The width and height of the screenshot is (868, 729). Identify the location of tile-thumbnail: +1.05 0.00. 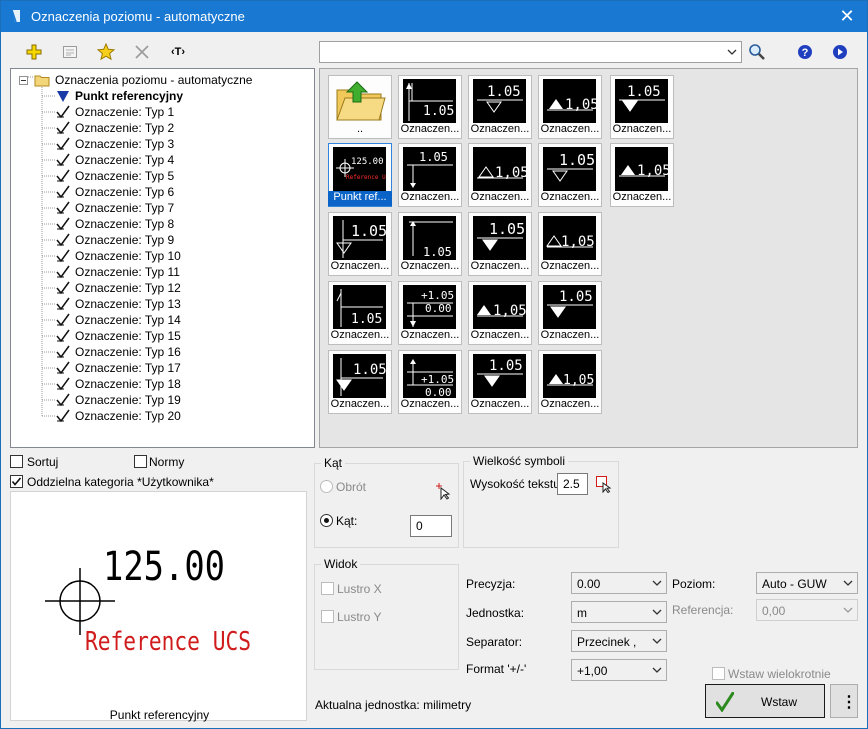
(429, 307).